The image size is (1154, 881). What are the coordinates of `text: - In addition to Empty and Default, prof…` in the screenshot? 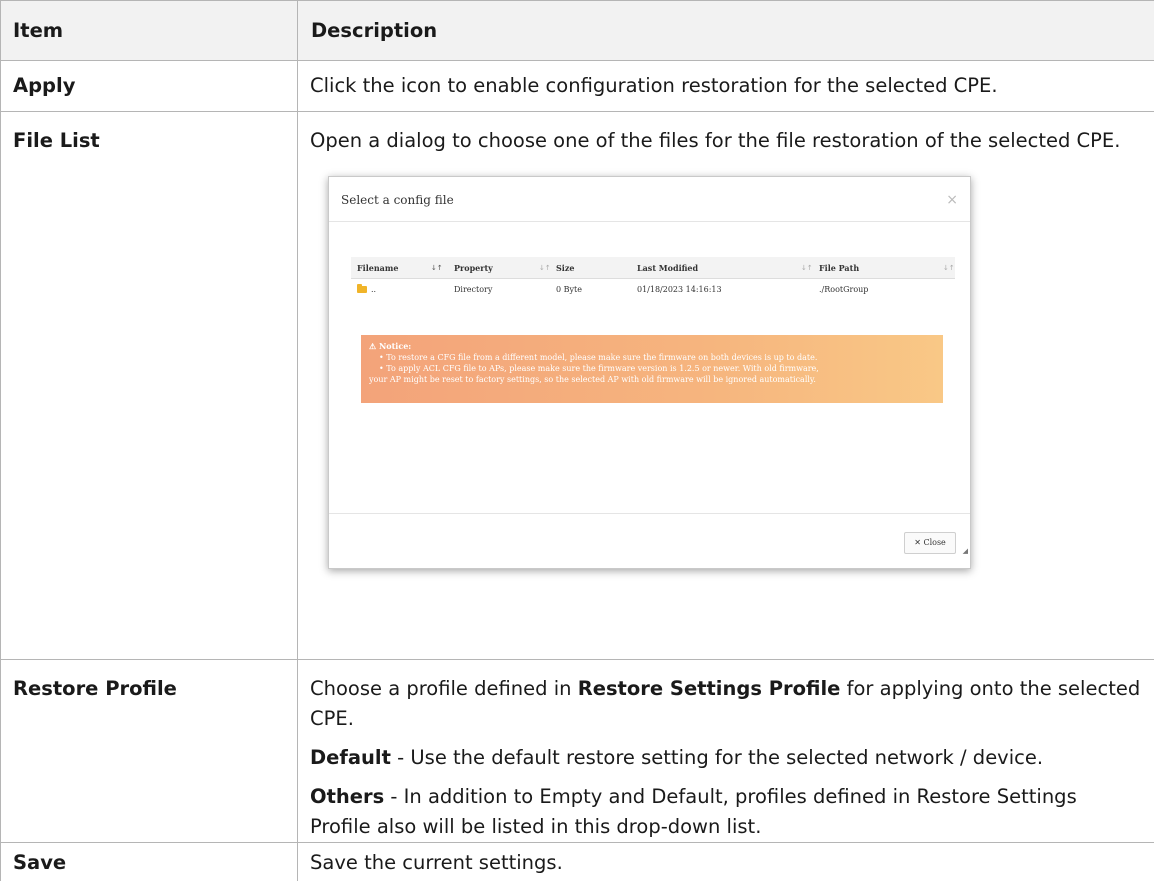 It's located at (693, 811).